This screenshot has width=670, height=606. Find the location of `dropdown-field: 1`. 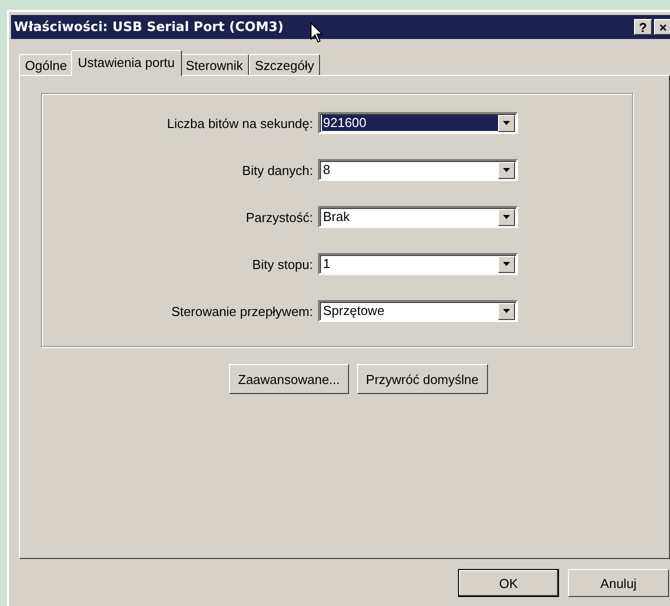

dropdown-field: 1 is located at coordinates (418, 264).